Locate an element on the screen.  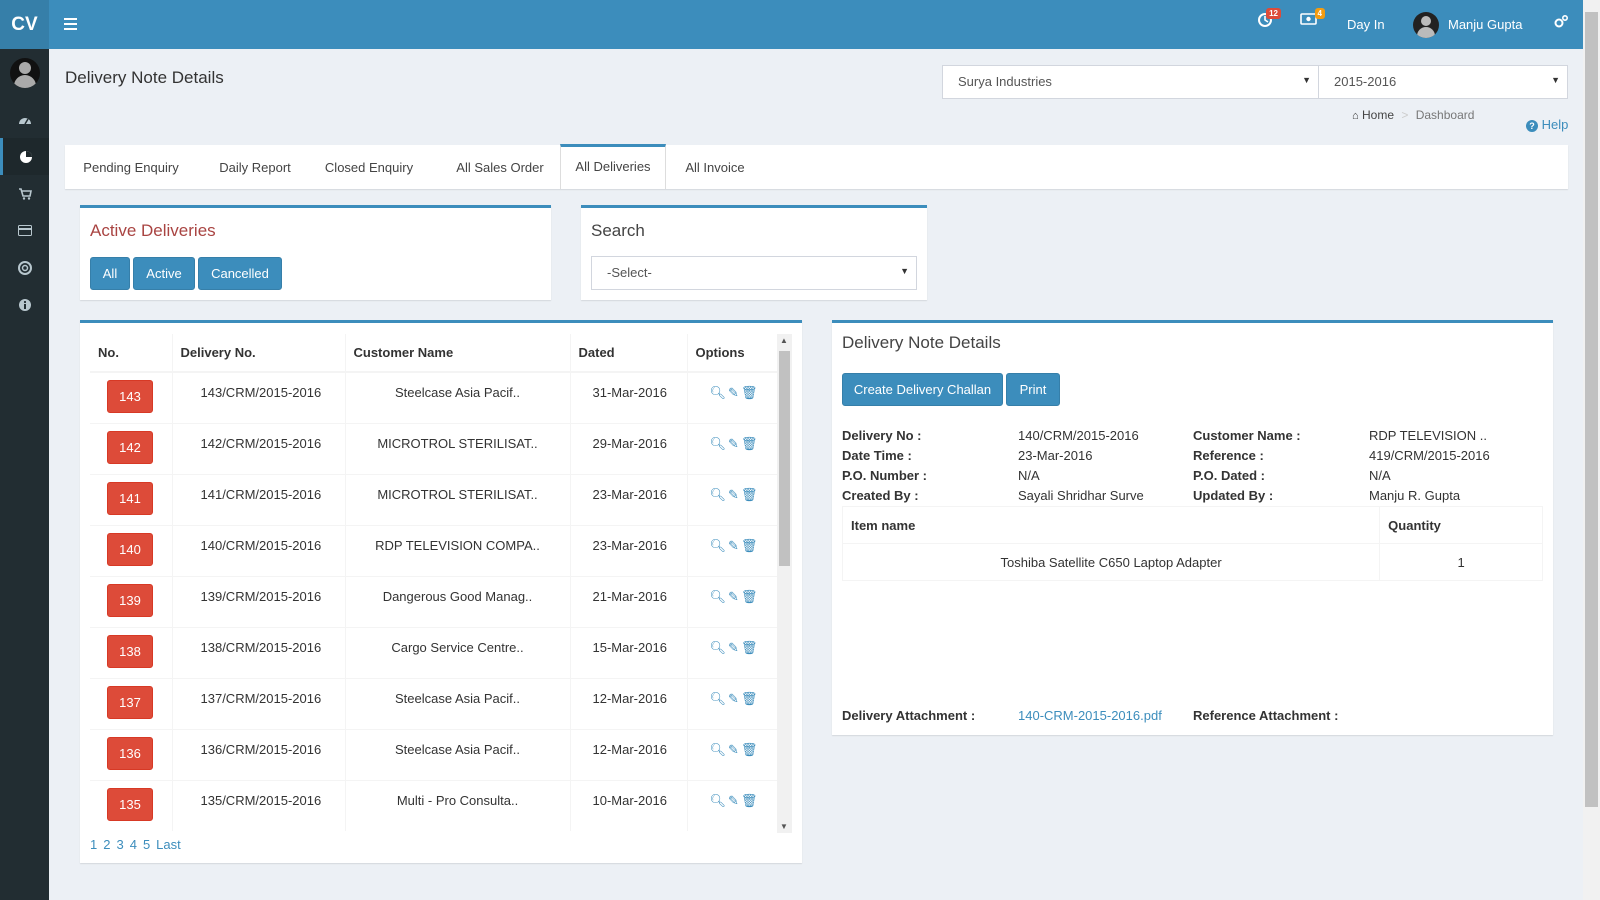
create-delivery-challan-button: Create Delivery Challan is located at coordinates (922, 389).